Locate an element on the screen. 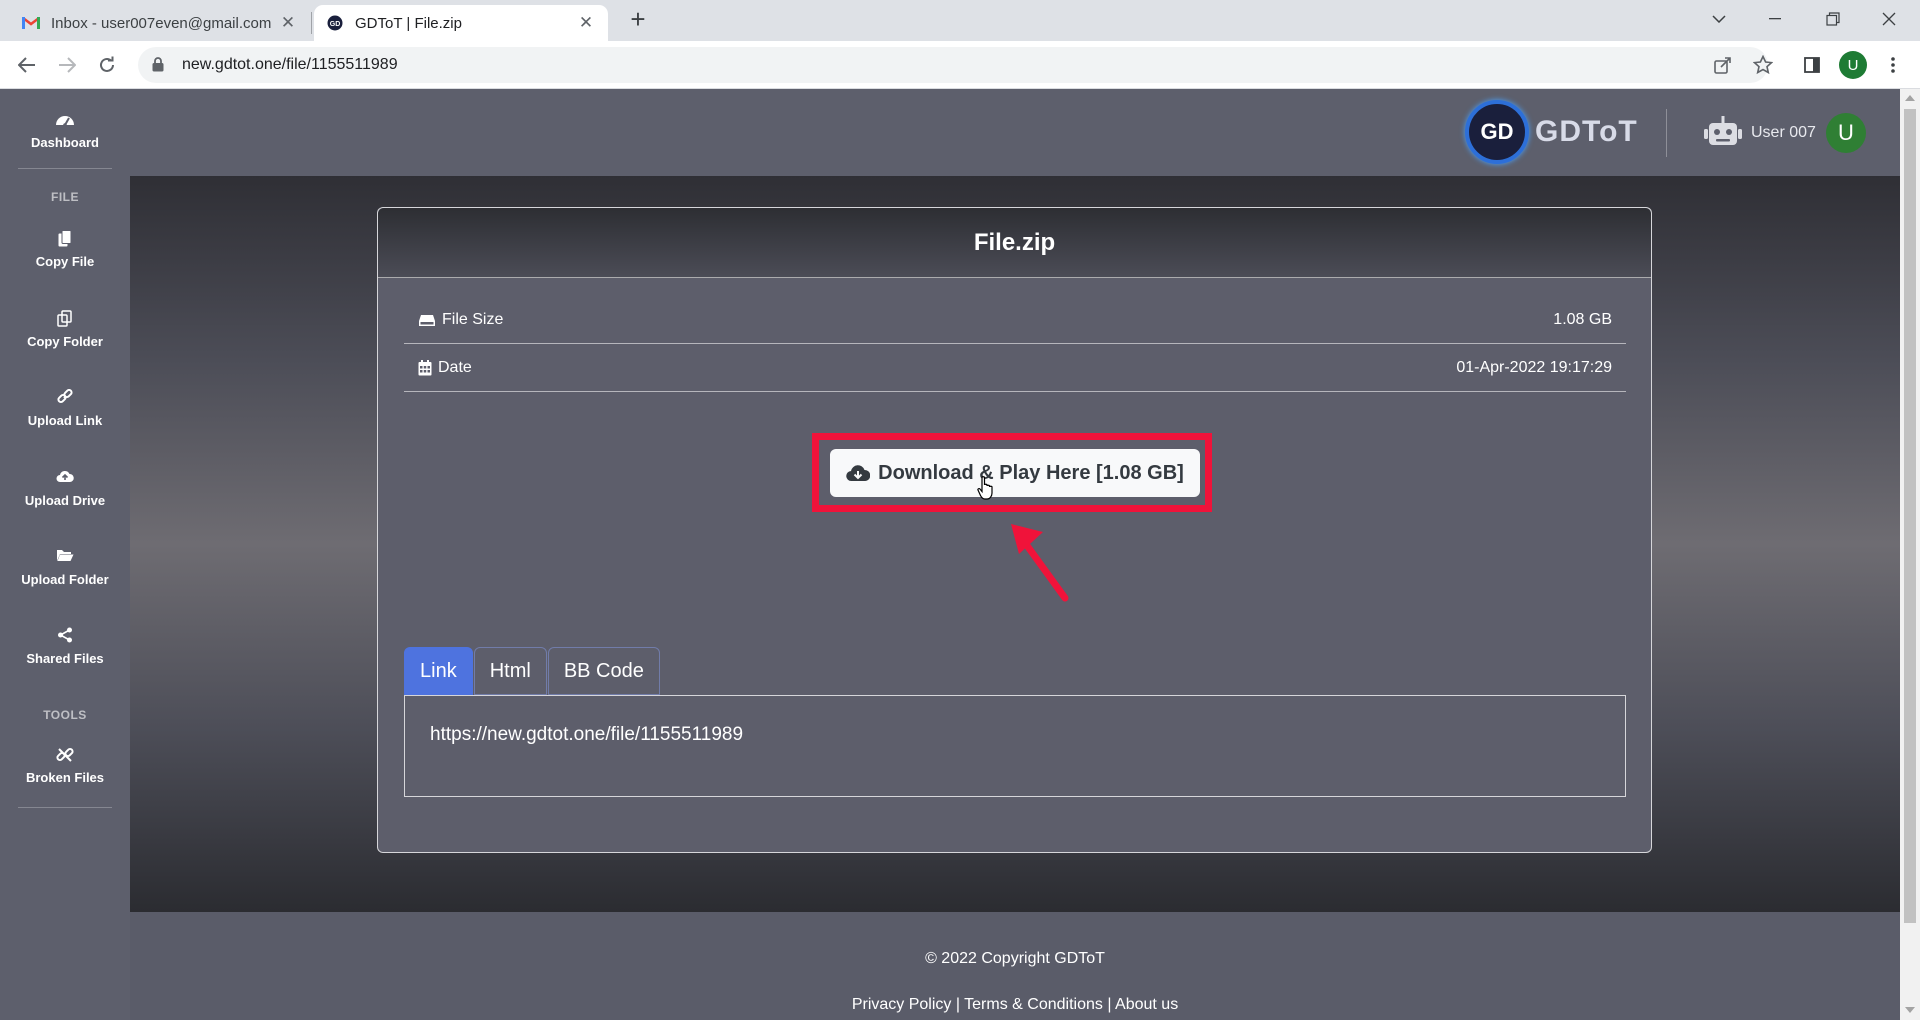 The image size is (1920, 1020). folder-open-icon is located at coordinates (65, 557).